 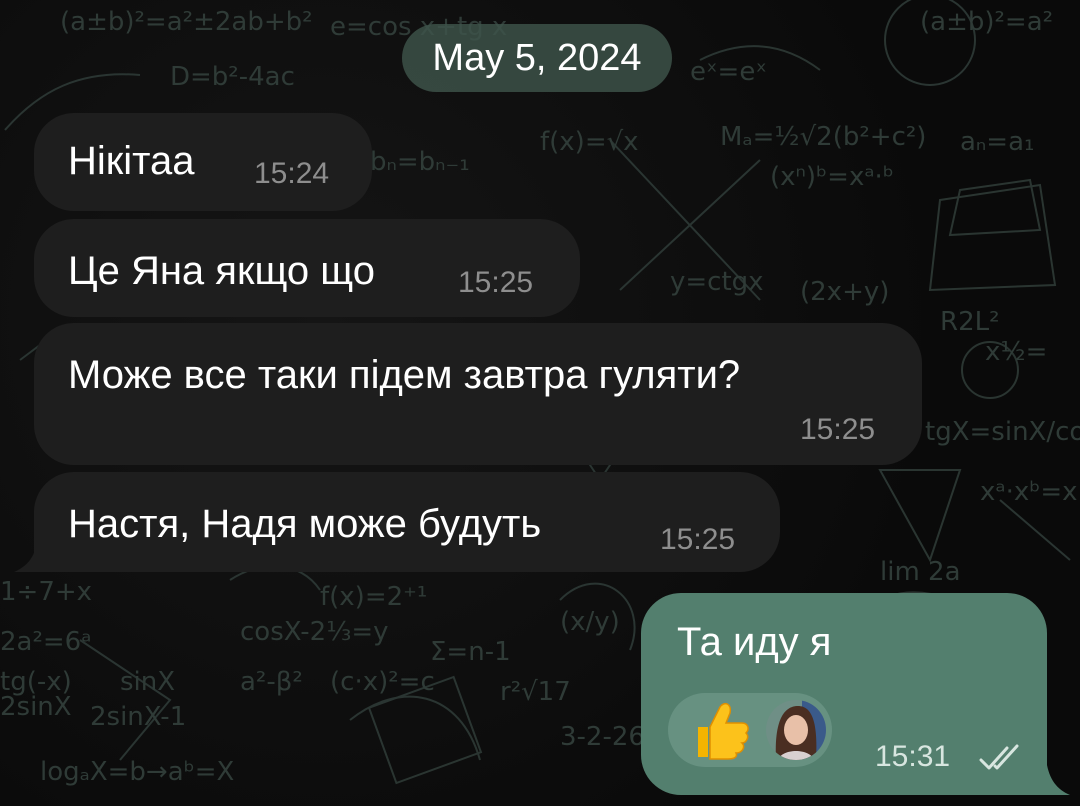 What do you see at coordinates (1016, 352) in the screenshot?
I see `svg-text: x½=` at bounding box center [1016, 352].